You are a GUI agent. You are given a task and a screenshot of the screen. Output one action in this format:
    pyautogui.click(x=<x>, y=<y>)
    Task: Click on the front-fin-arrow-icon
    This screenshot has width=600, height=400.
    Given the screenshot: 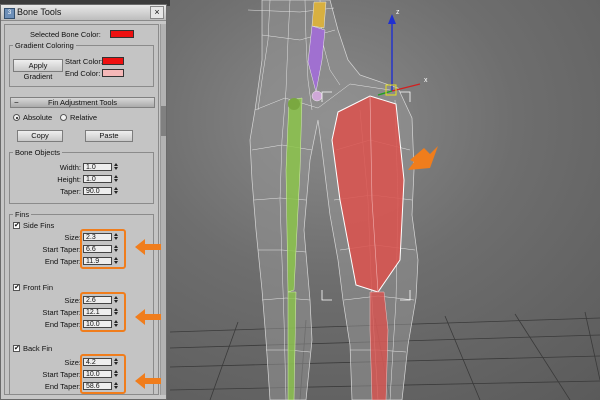 What is the action you would take?
    pyautogui.click(x=148, y=317)
    